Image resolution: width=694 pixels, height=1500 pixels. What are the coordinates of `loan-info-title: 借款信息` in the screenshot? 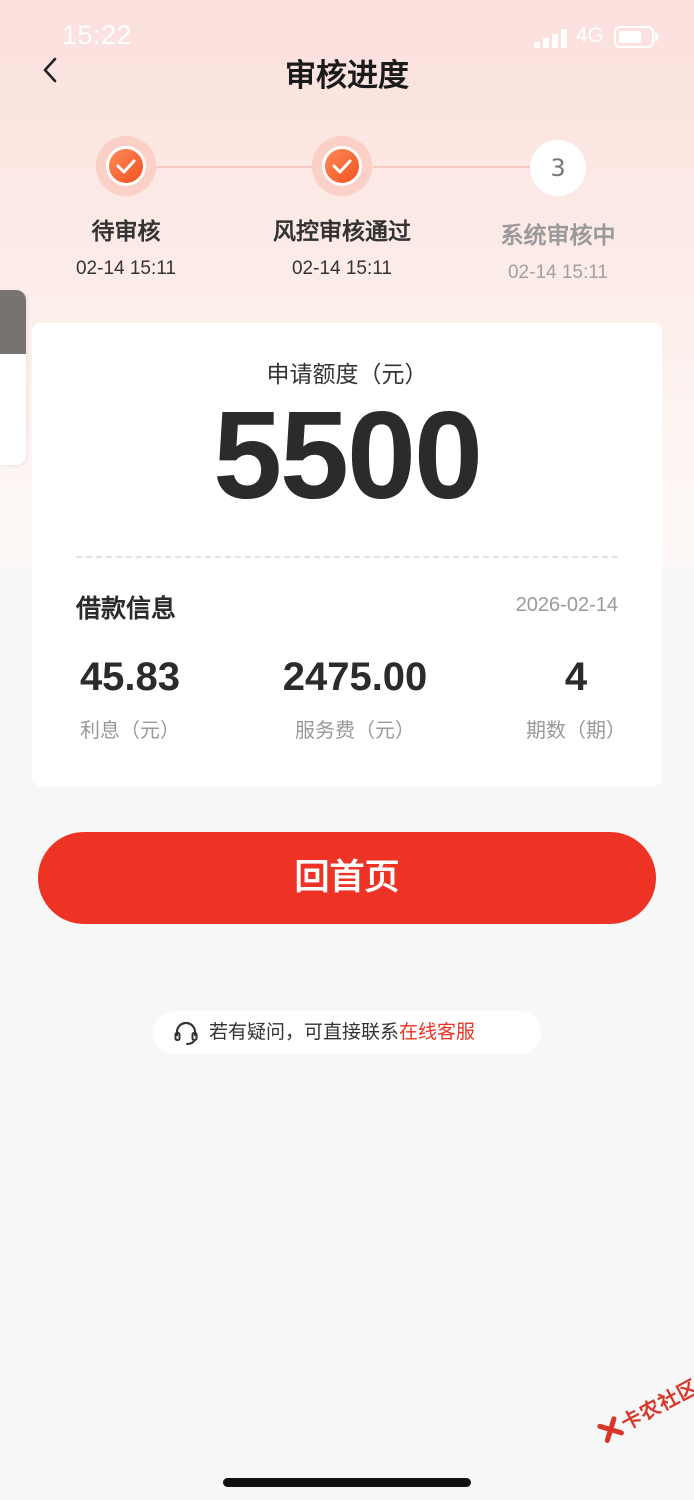 It's located at (126, 608).